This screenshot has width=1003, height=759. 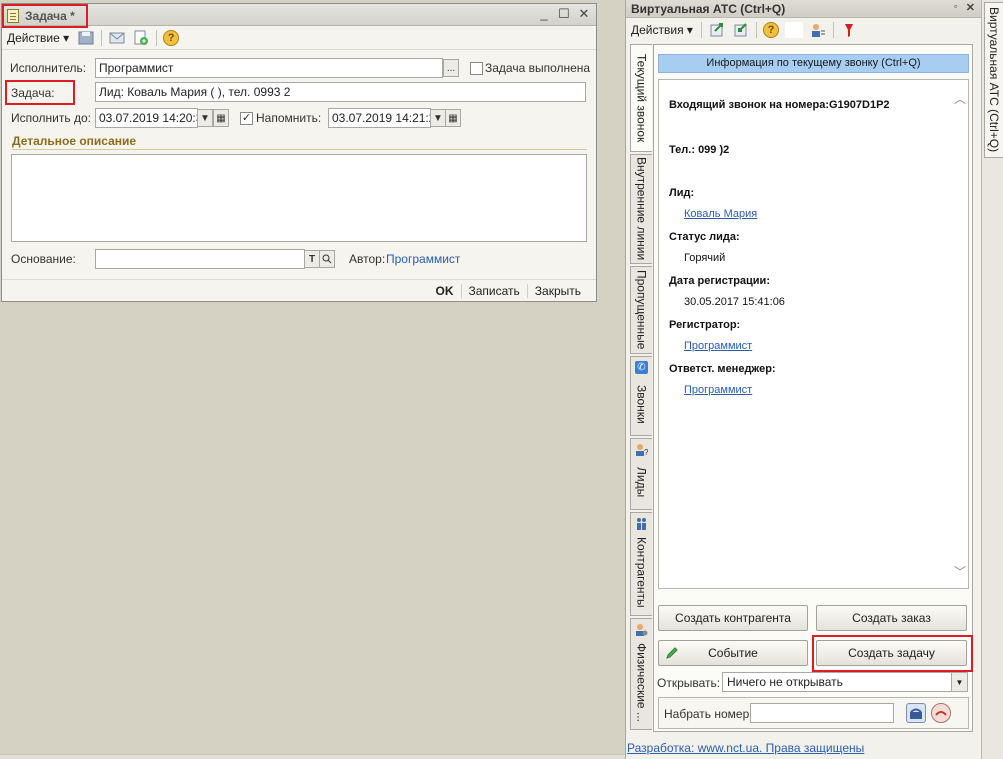 What do you see at coordinates (544, 14) in the screenshot?
I see `minimize-button: _` at bounding box center [544, 14].